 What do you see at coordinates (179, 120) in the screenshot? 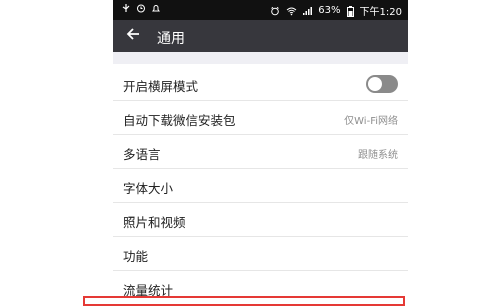
I see `setting-label: 自动下载微信安装包` at bounding box center [179, 120].